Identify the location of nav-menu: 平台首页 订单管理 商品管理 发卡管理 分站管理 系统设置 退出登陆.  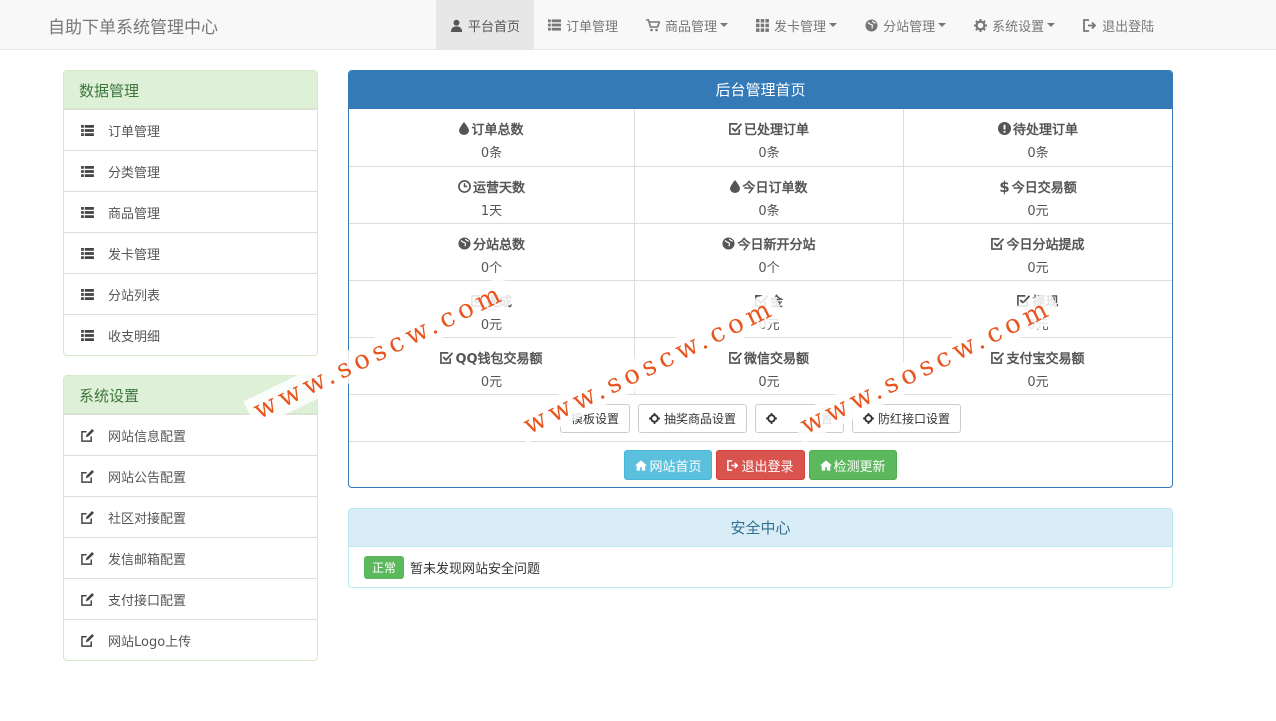
(802, 25).